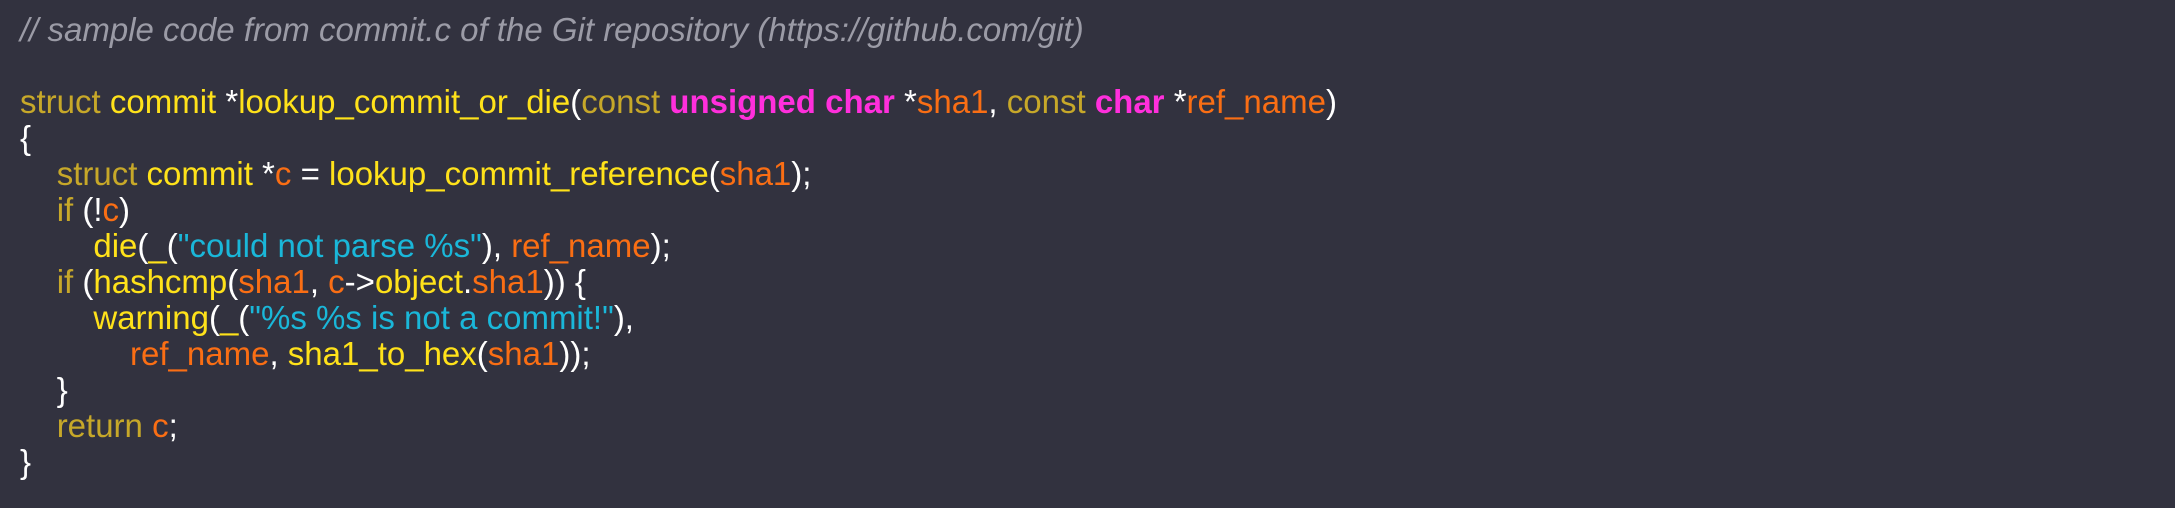 The image size is (2175, 508). What do you see at coordinates (564, 281) in the screenshot?
I see `code-token: )) {` at bounding box center [564, 281].